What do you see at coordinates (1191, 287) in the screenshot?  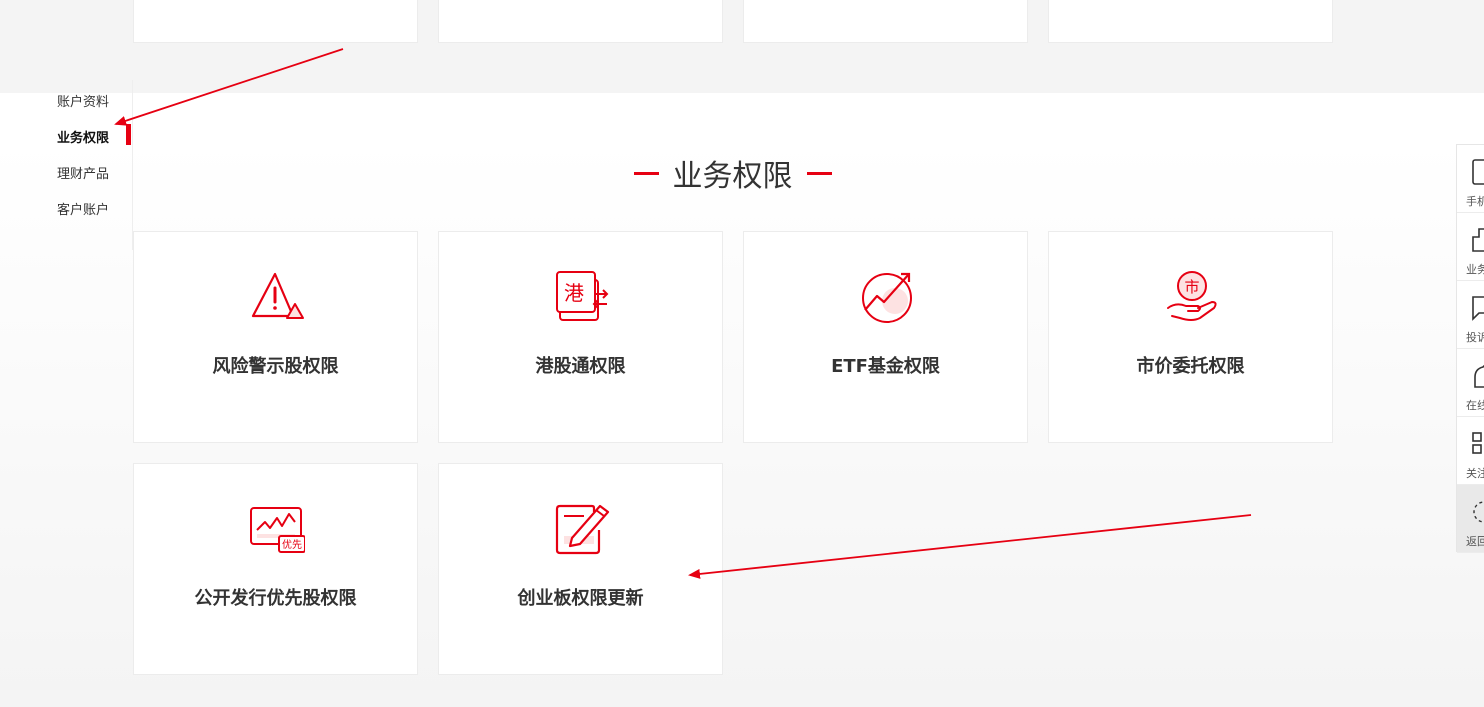 I see `svg-text: 市` at bounding box center [1191, 287].